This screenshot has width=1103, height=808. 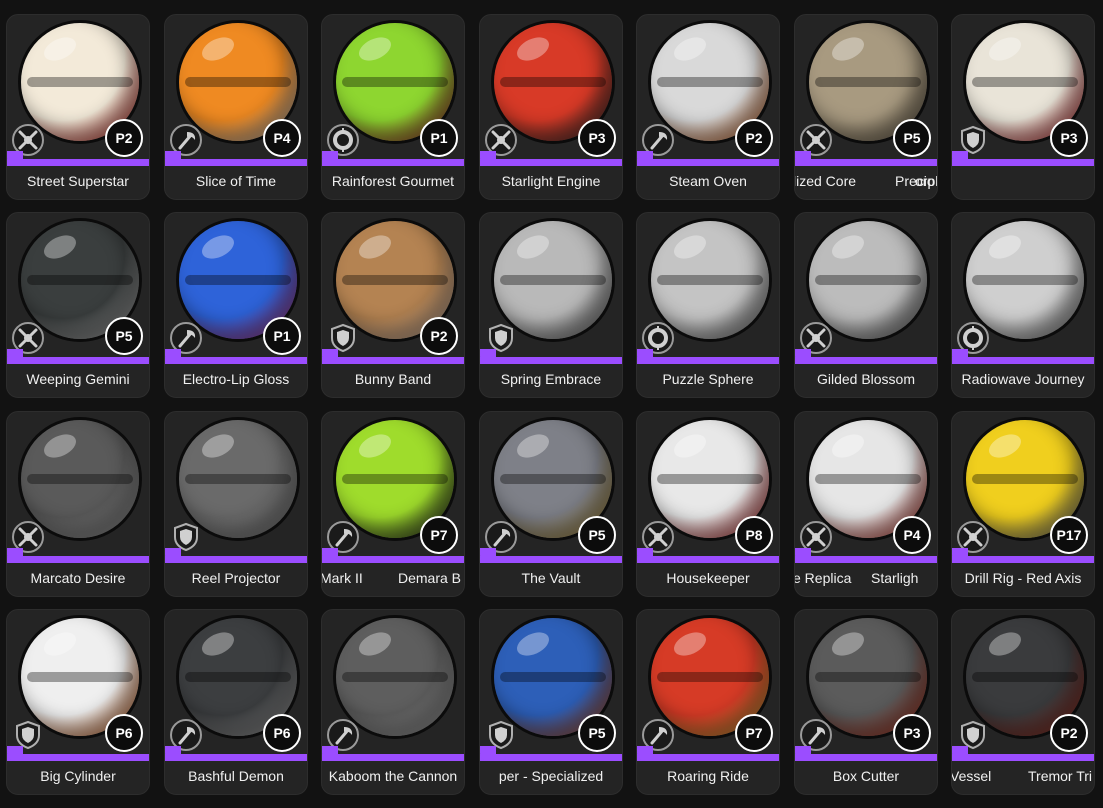 What do you see at coordinates (972, 776) in the screenshot?
I see `scrolling-name-part: Vessel` at bounding box center [972, 776].